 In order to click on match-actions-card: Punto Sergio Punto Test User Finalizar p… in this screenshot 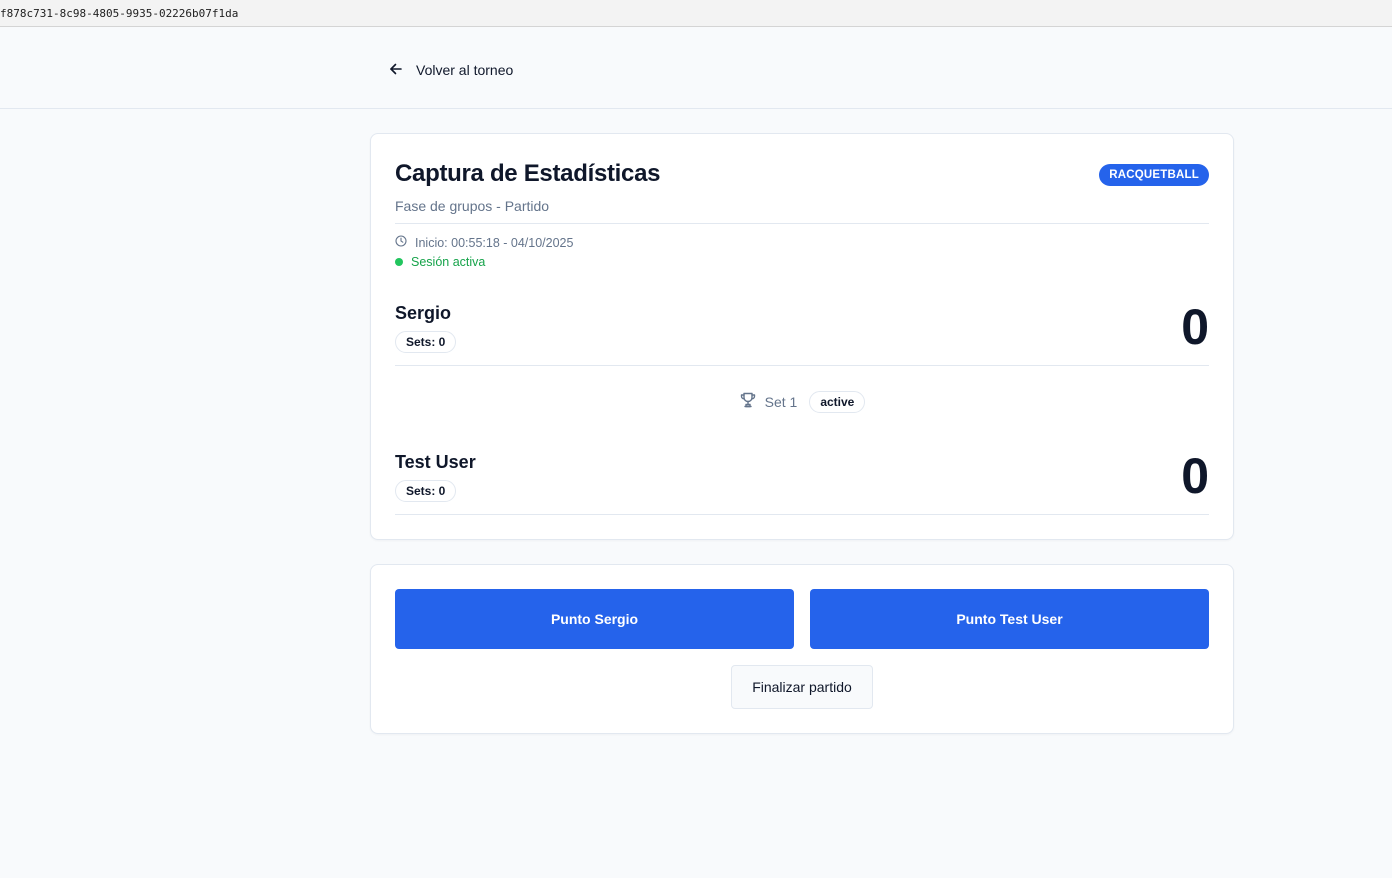, I will do `click(802, 649)`.